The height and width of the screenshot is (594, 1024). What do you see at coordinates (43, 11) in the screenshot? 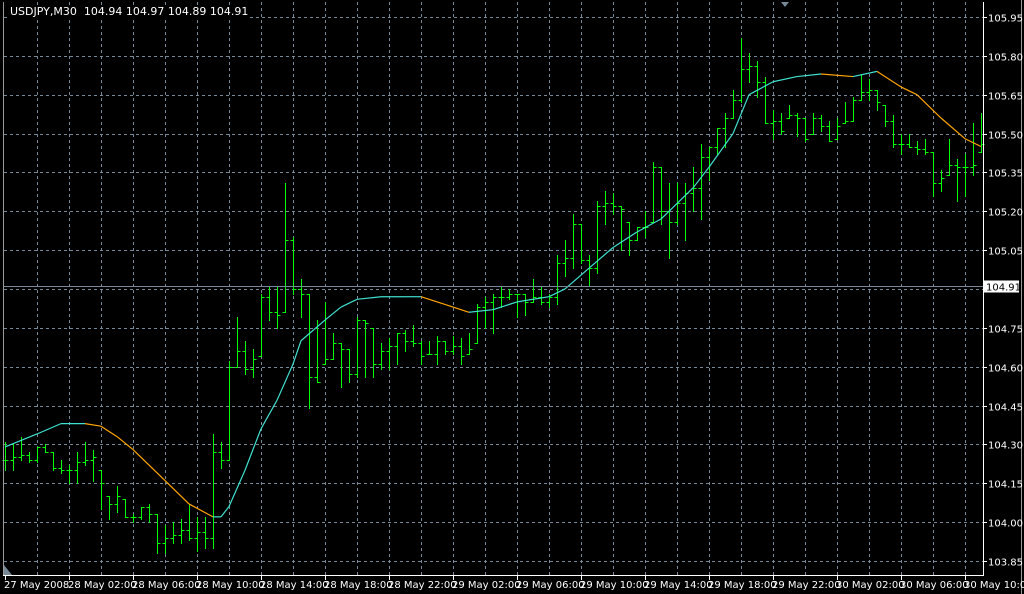
I see `symbol-timeframe: USDJPY,M30` at bounding box center [43, 11].